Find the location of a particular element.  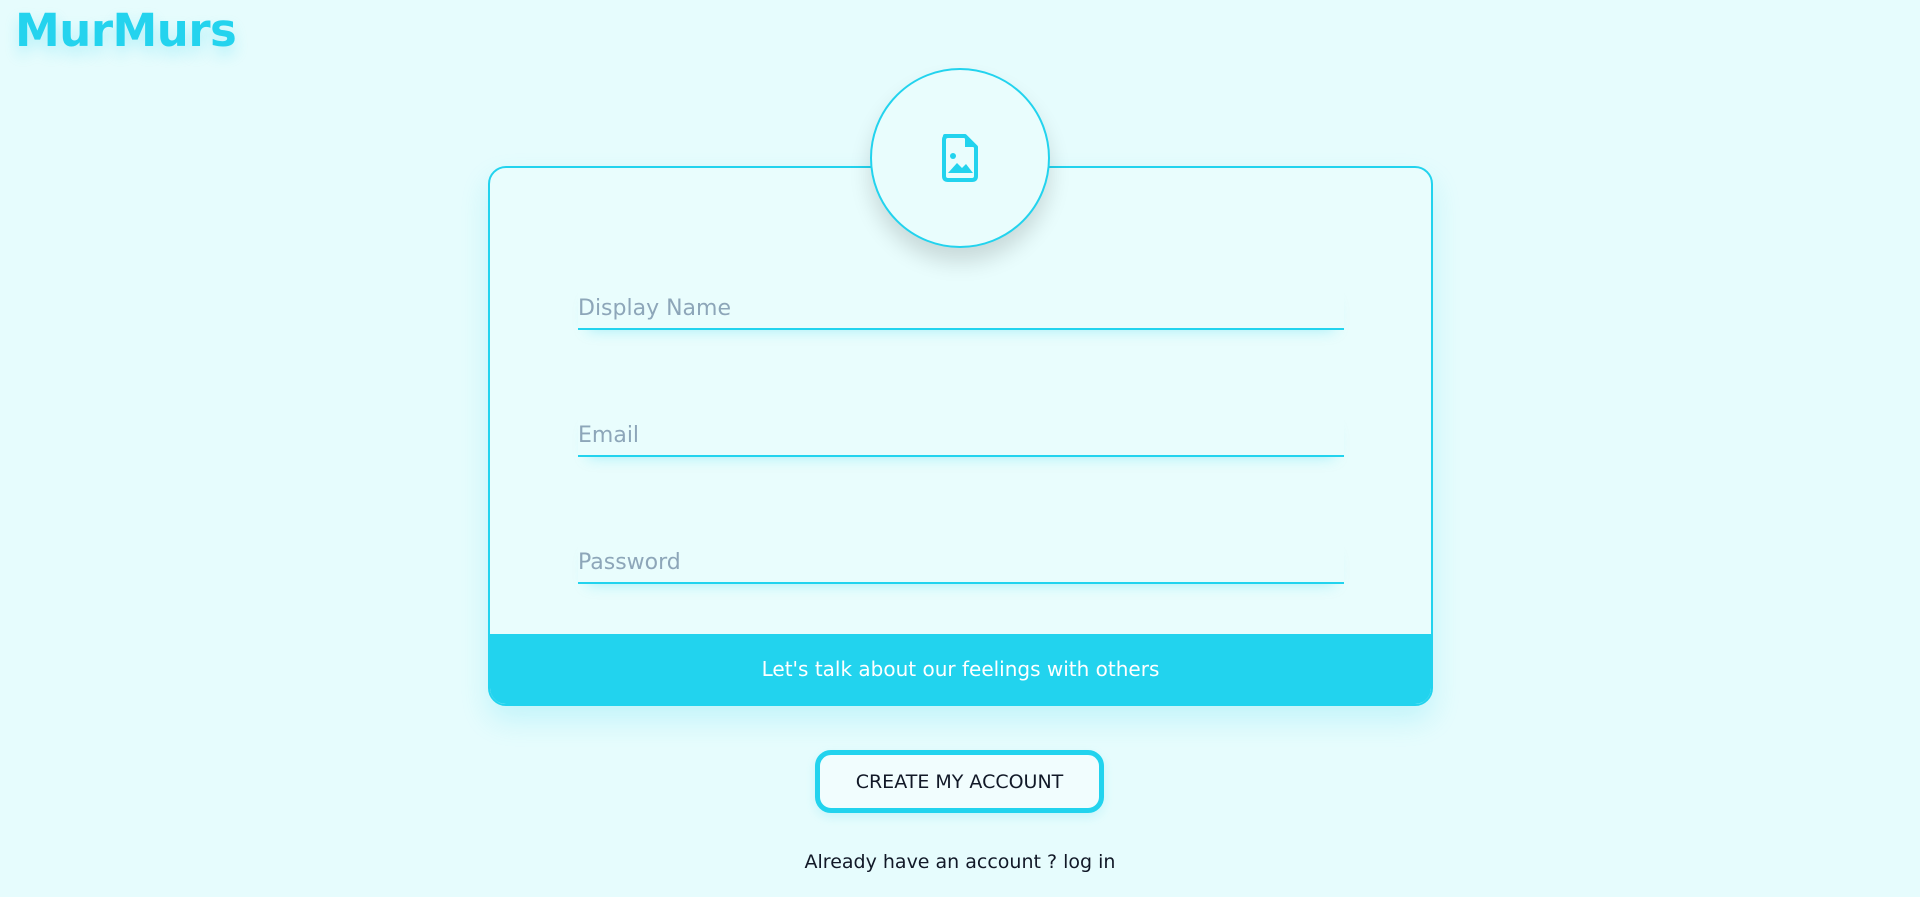

avatar-upload is located at coordinates (960, 158).